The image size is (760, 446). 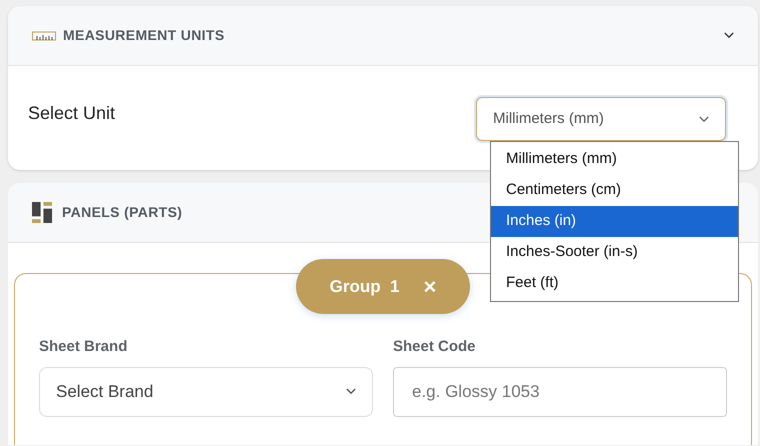 I want to click on panels-icon, so click(x=42, y=212).